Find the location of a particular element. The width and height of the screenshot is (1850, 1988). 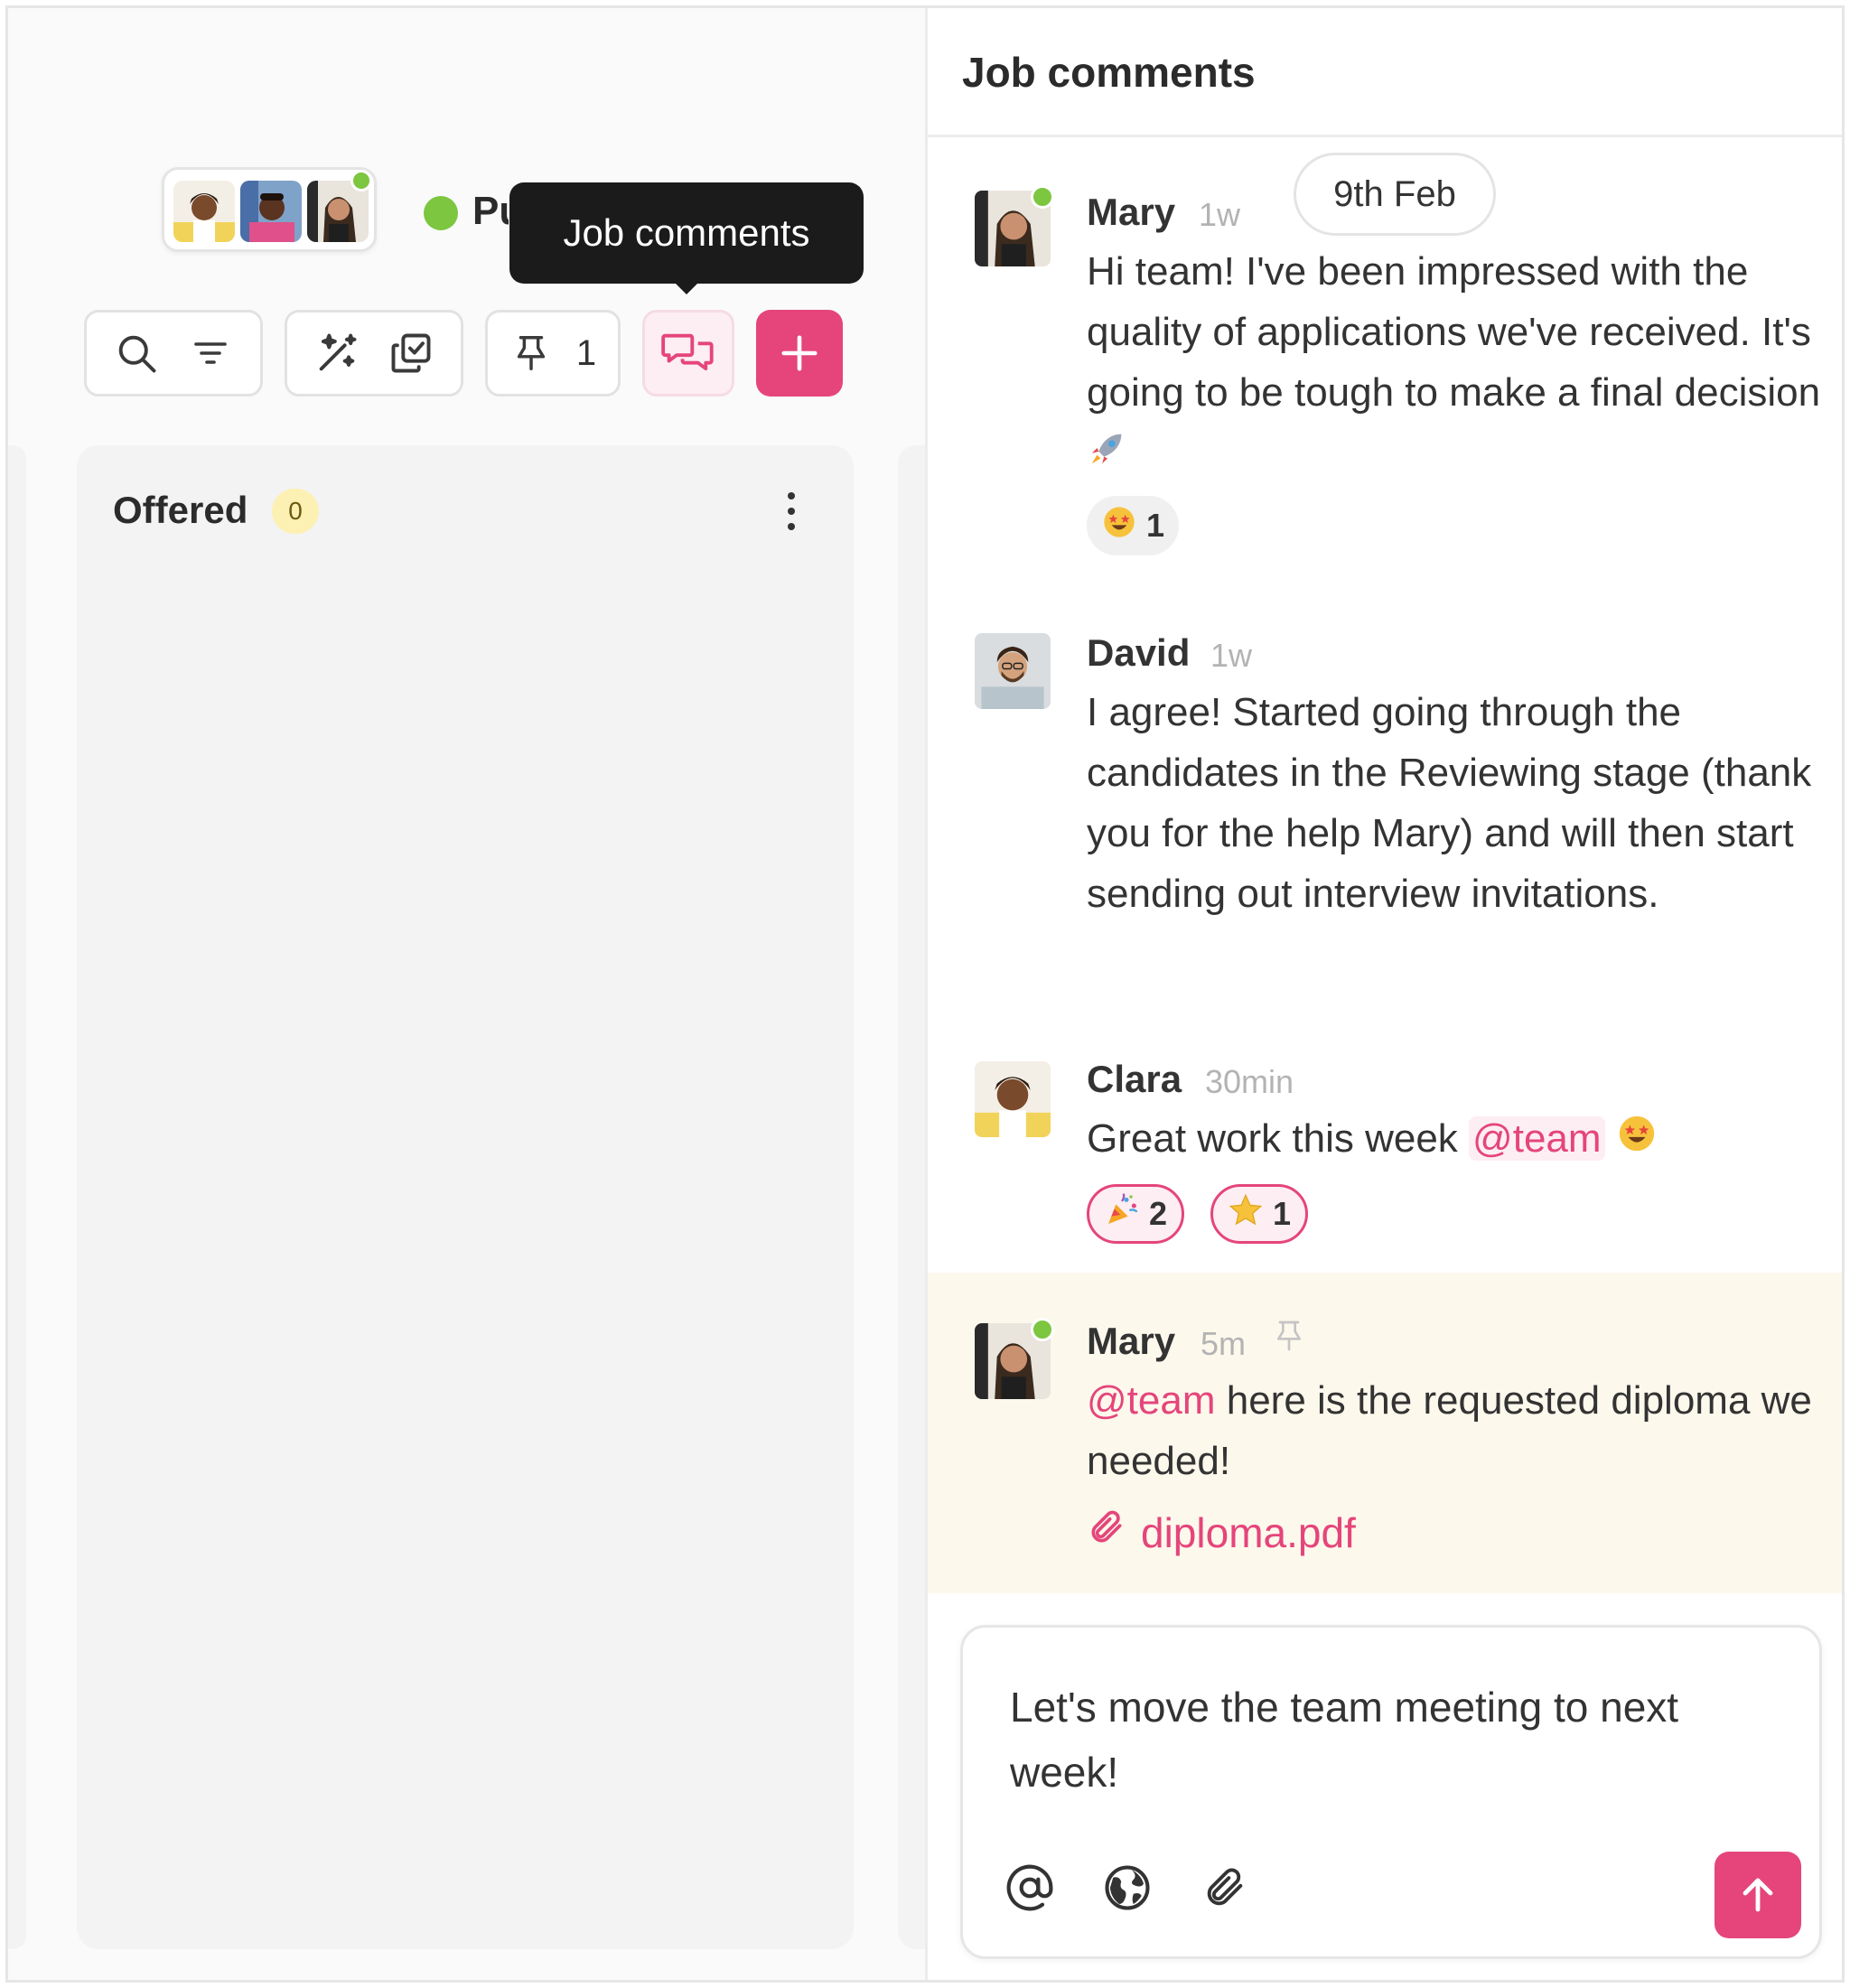

column-title: Offered is located at coordinates (180, 510).